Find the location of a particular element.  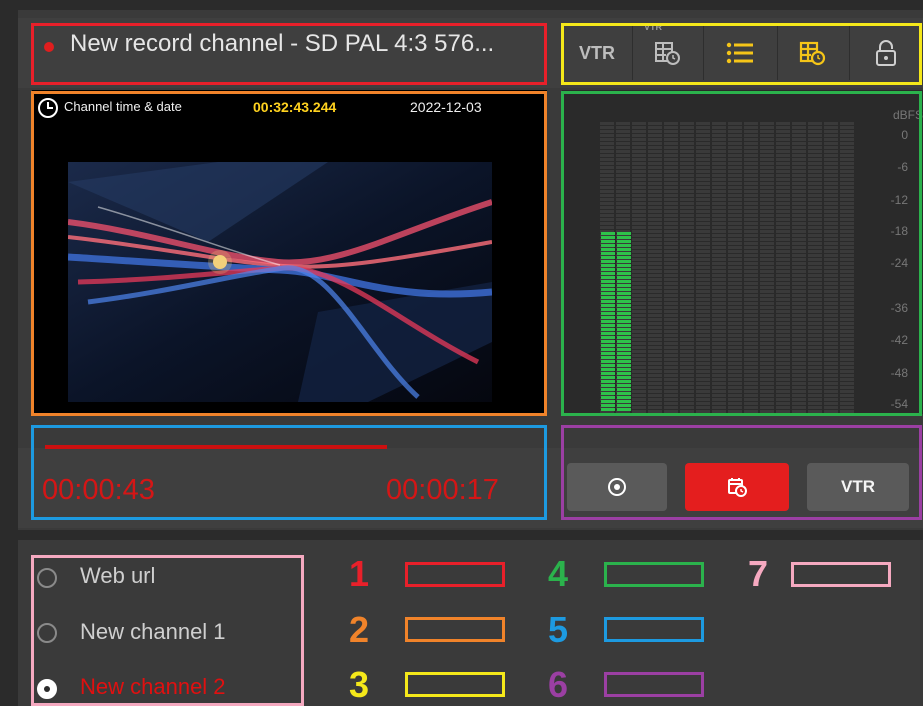

vtr-toolbar-button: VTR is located at coordinates (597, 53).